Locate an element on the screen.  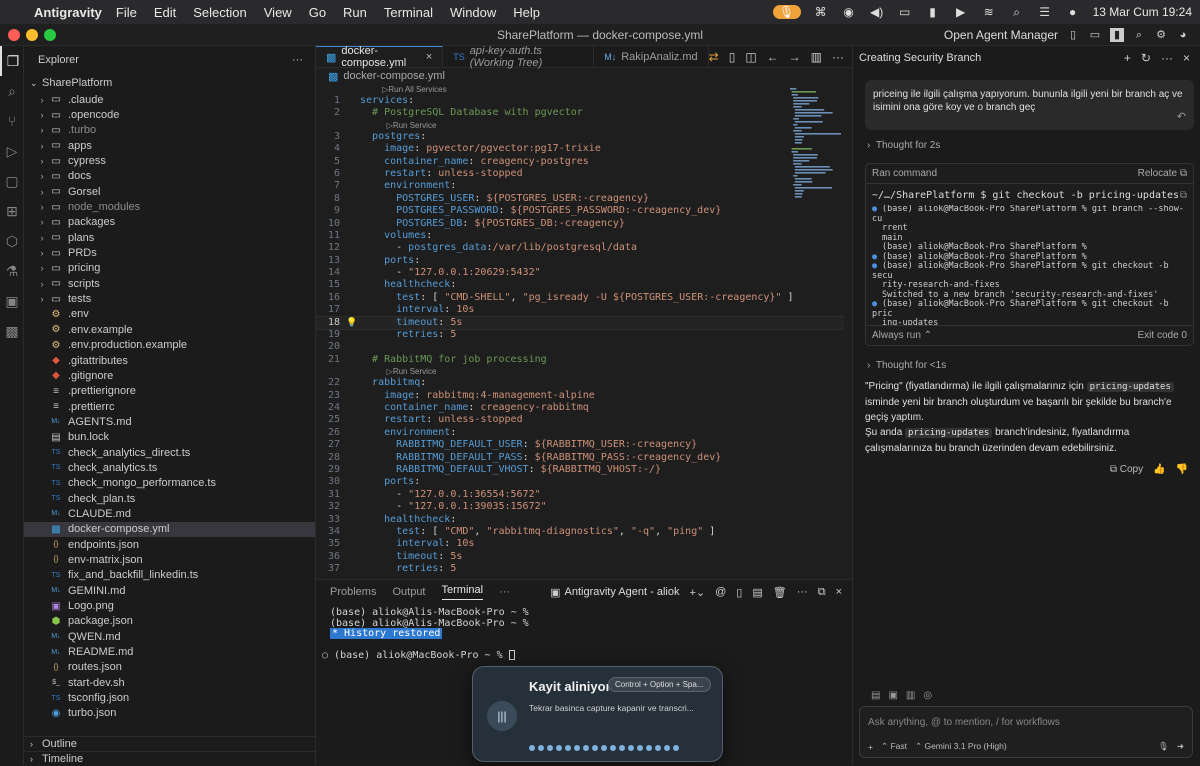
copy-icon: ⧉ is located at coordinates (1183, 195).